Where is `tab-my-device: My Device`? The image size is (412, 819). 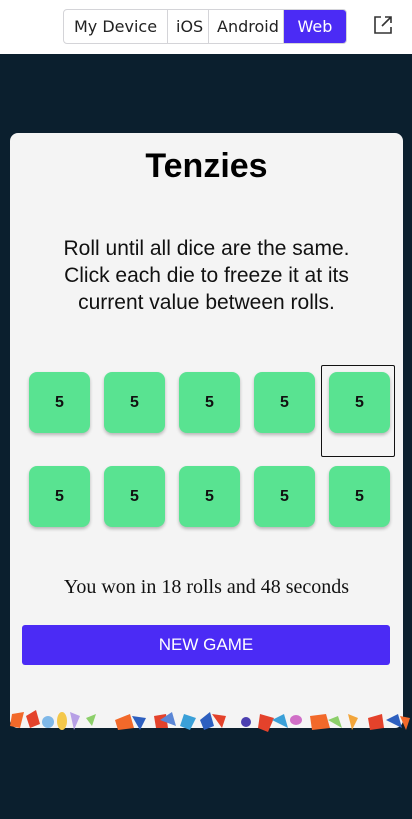
tab-my-device: My Device is located at coordinates (116, 26).